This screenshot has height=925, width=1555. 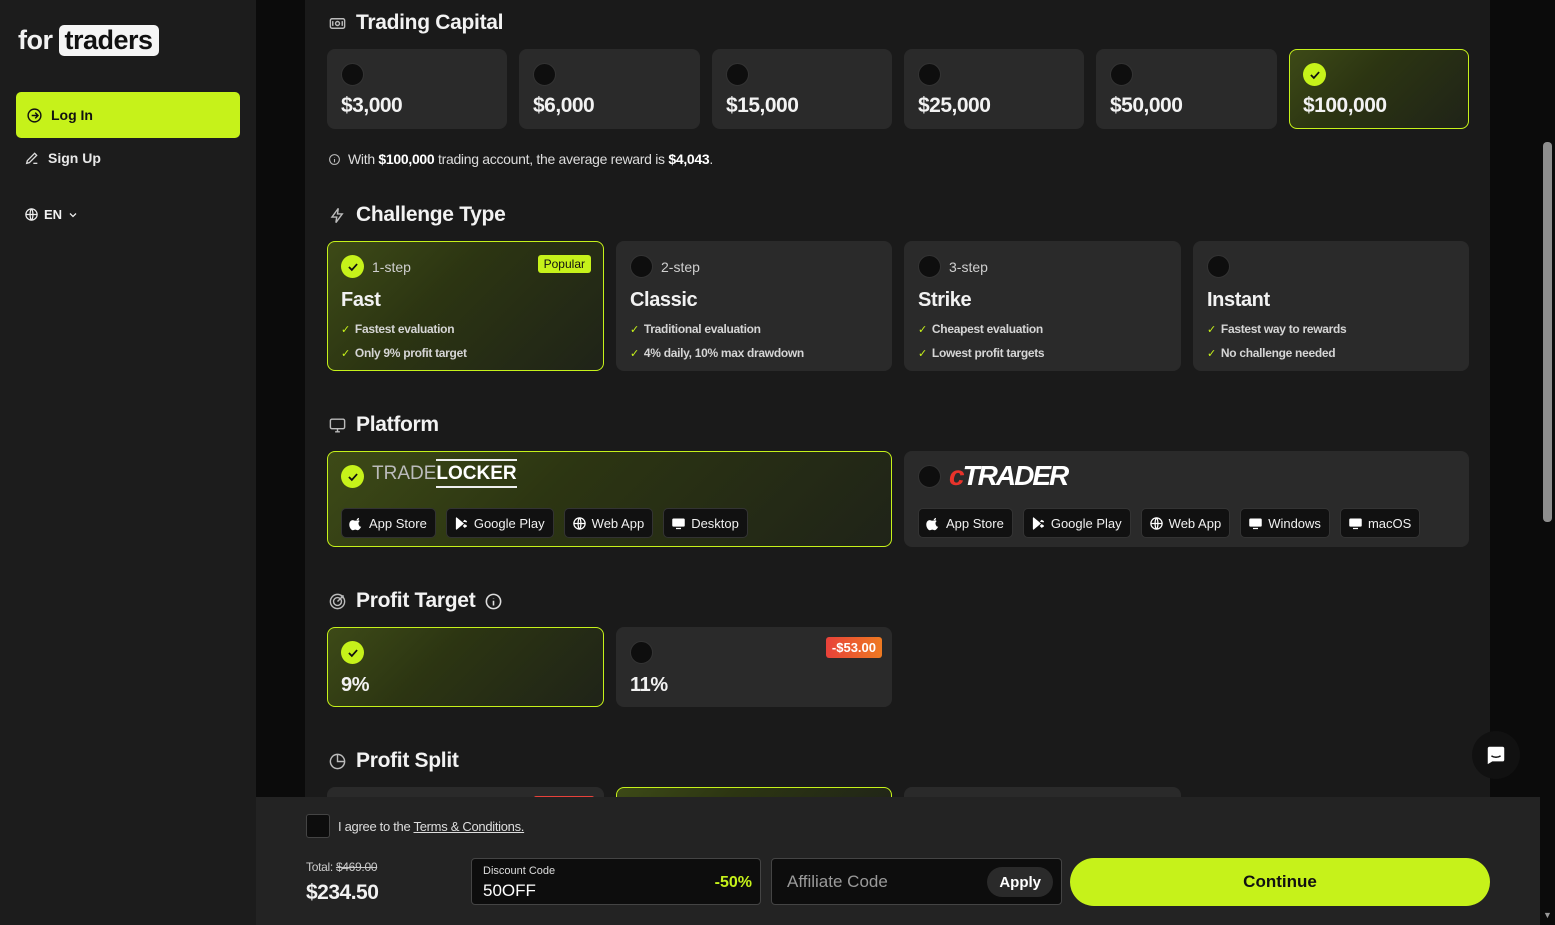 I want to click on challenge-feature: ✓ Cheapest evaluation, so click(x=980, y=329).